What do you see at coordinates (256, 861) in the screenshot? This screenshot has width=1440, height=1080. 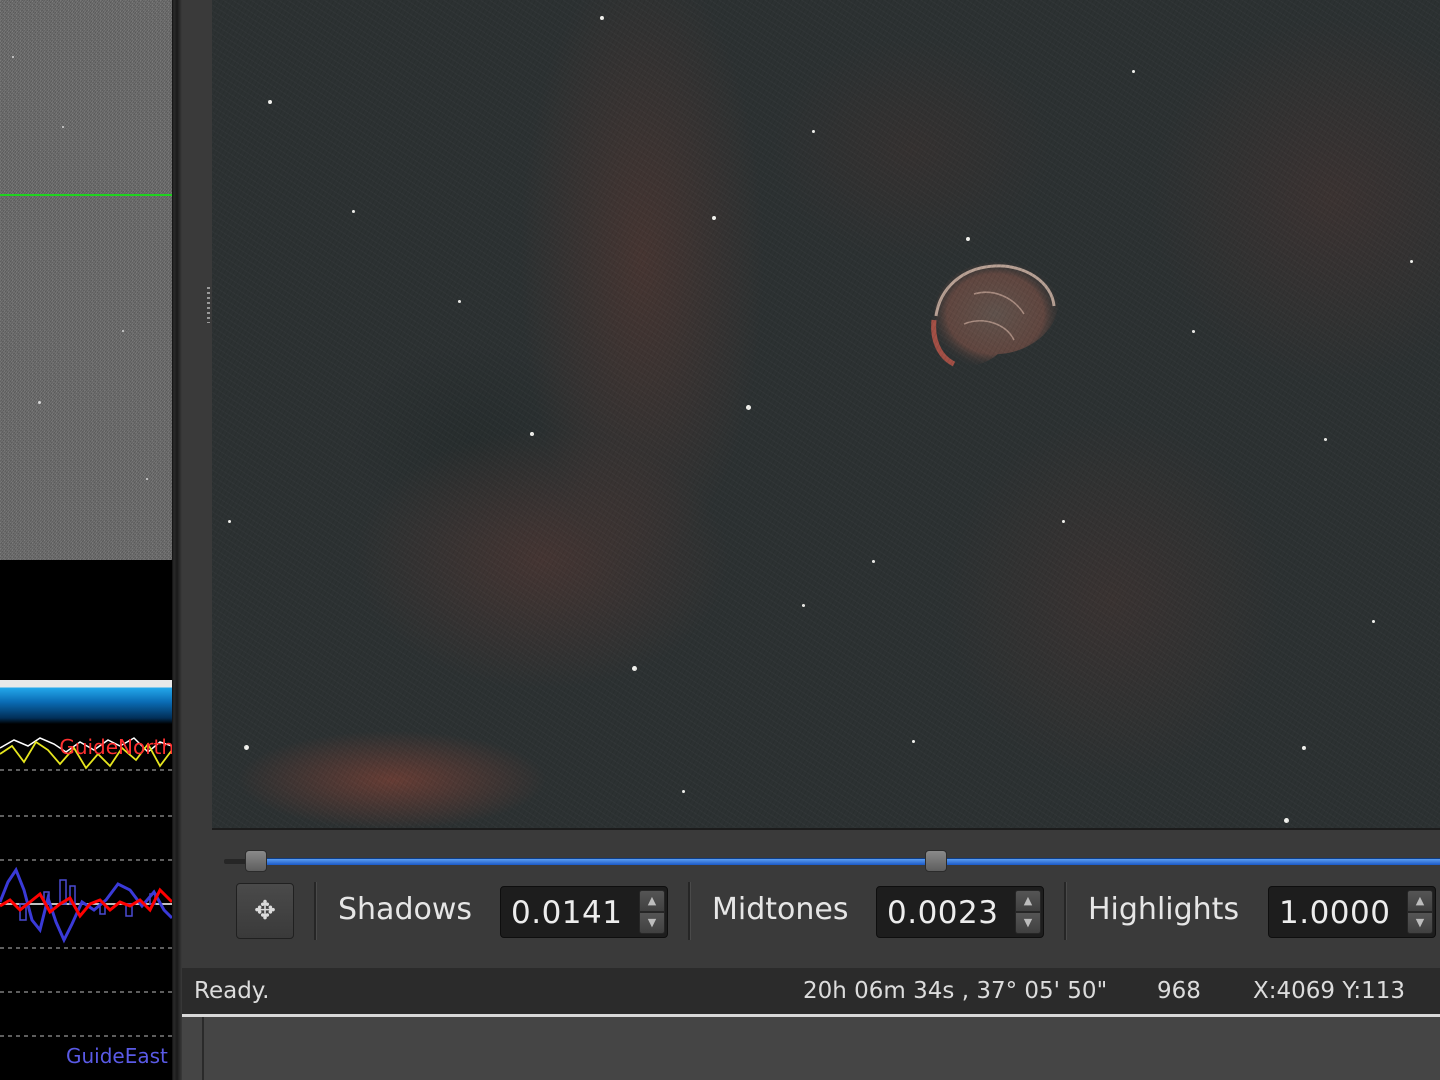 I see `shadows-slider-handle` at bounding box center [256, 861].